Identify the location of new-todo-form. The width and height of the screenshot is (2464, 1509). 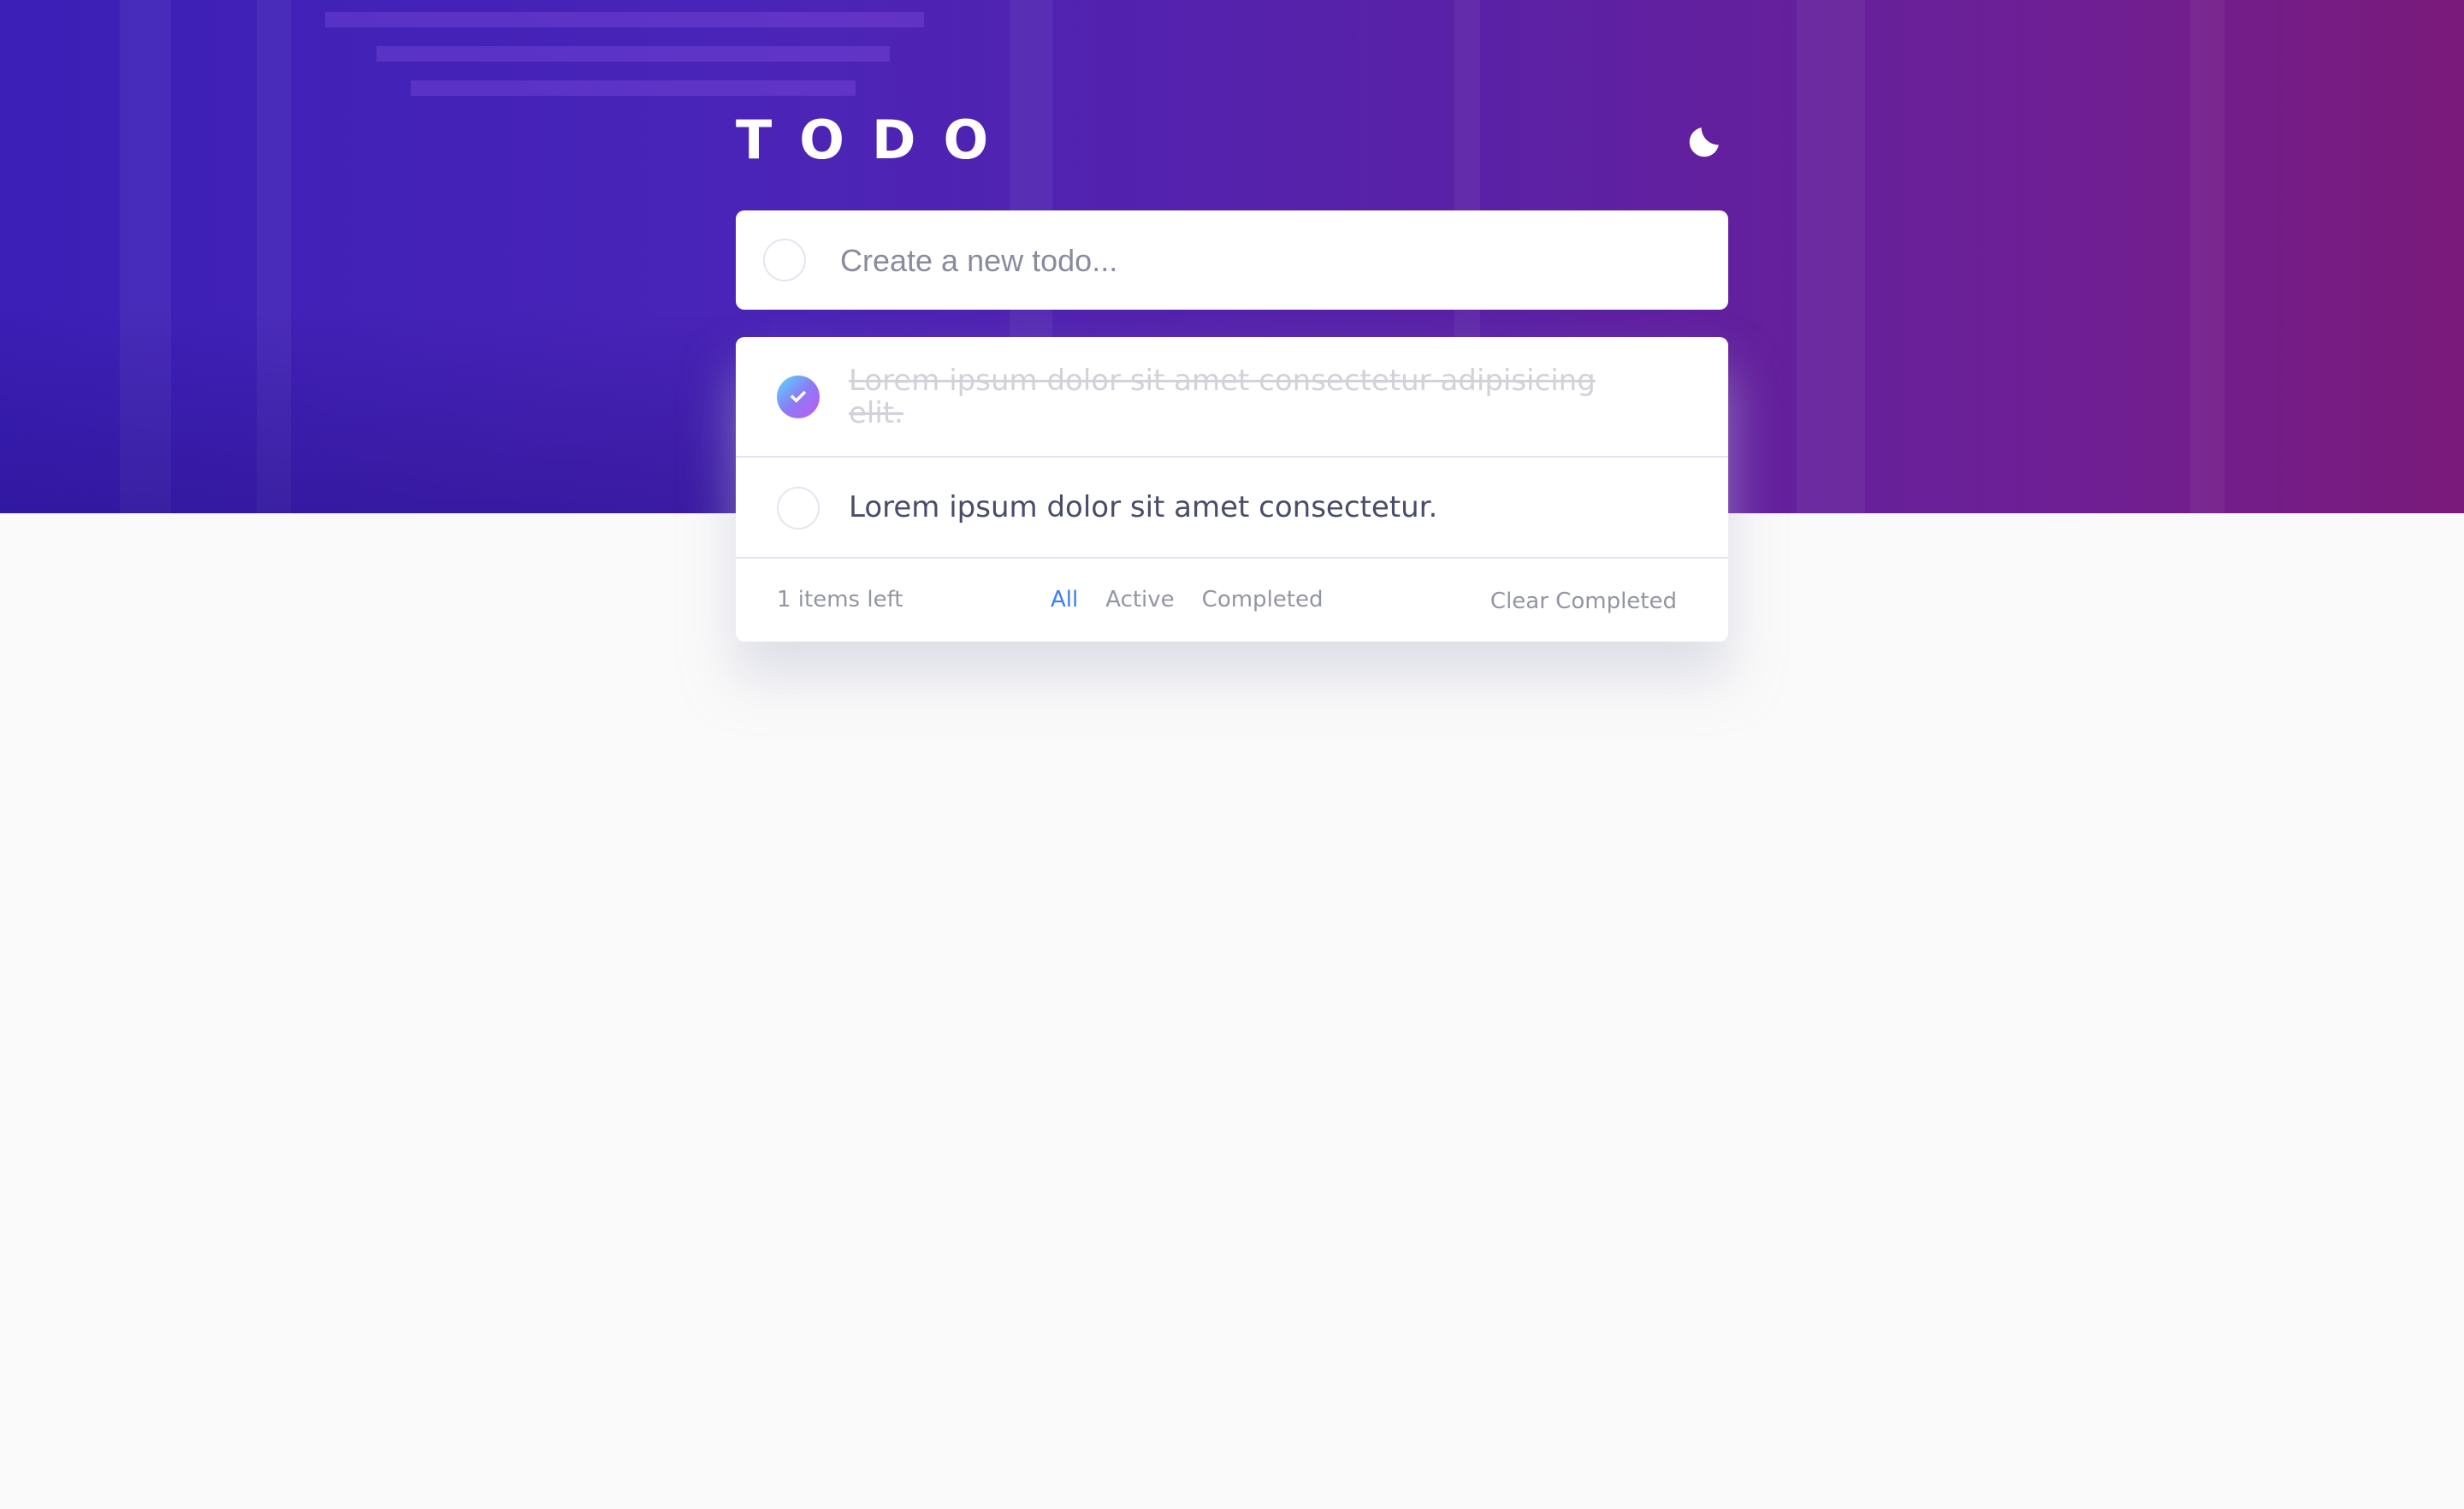
(1232, 260).